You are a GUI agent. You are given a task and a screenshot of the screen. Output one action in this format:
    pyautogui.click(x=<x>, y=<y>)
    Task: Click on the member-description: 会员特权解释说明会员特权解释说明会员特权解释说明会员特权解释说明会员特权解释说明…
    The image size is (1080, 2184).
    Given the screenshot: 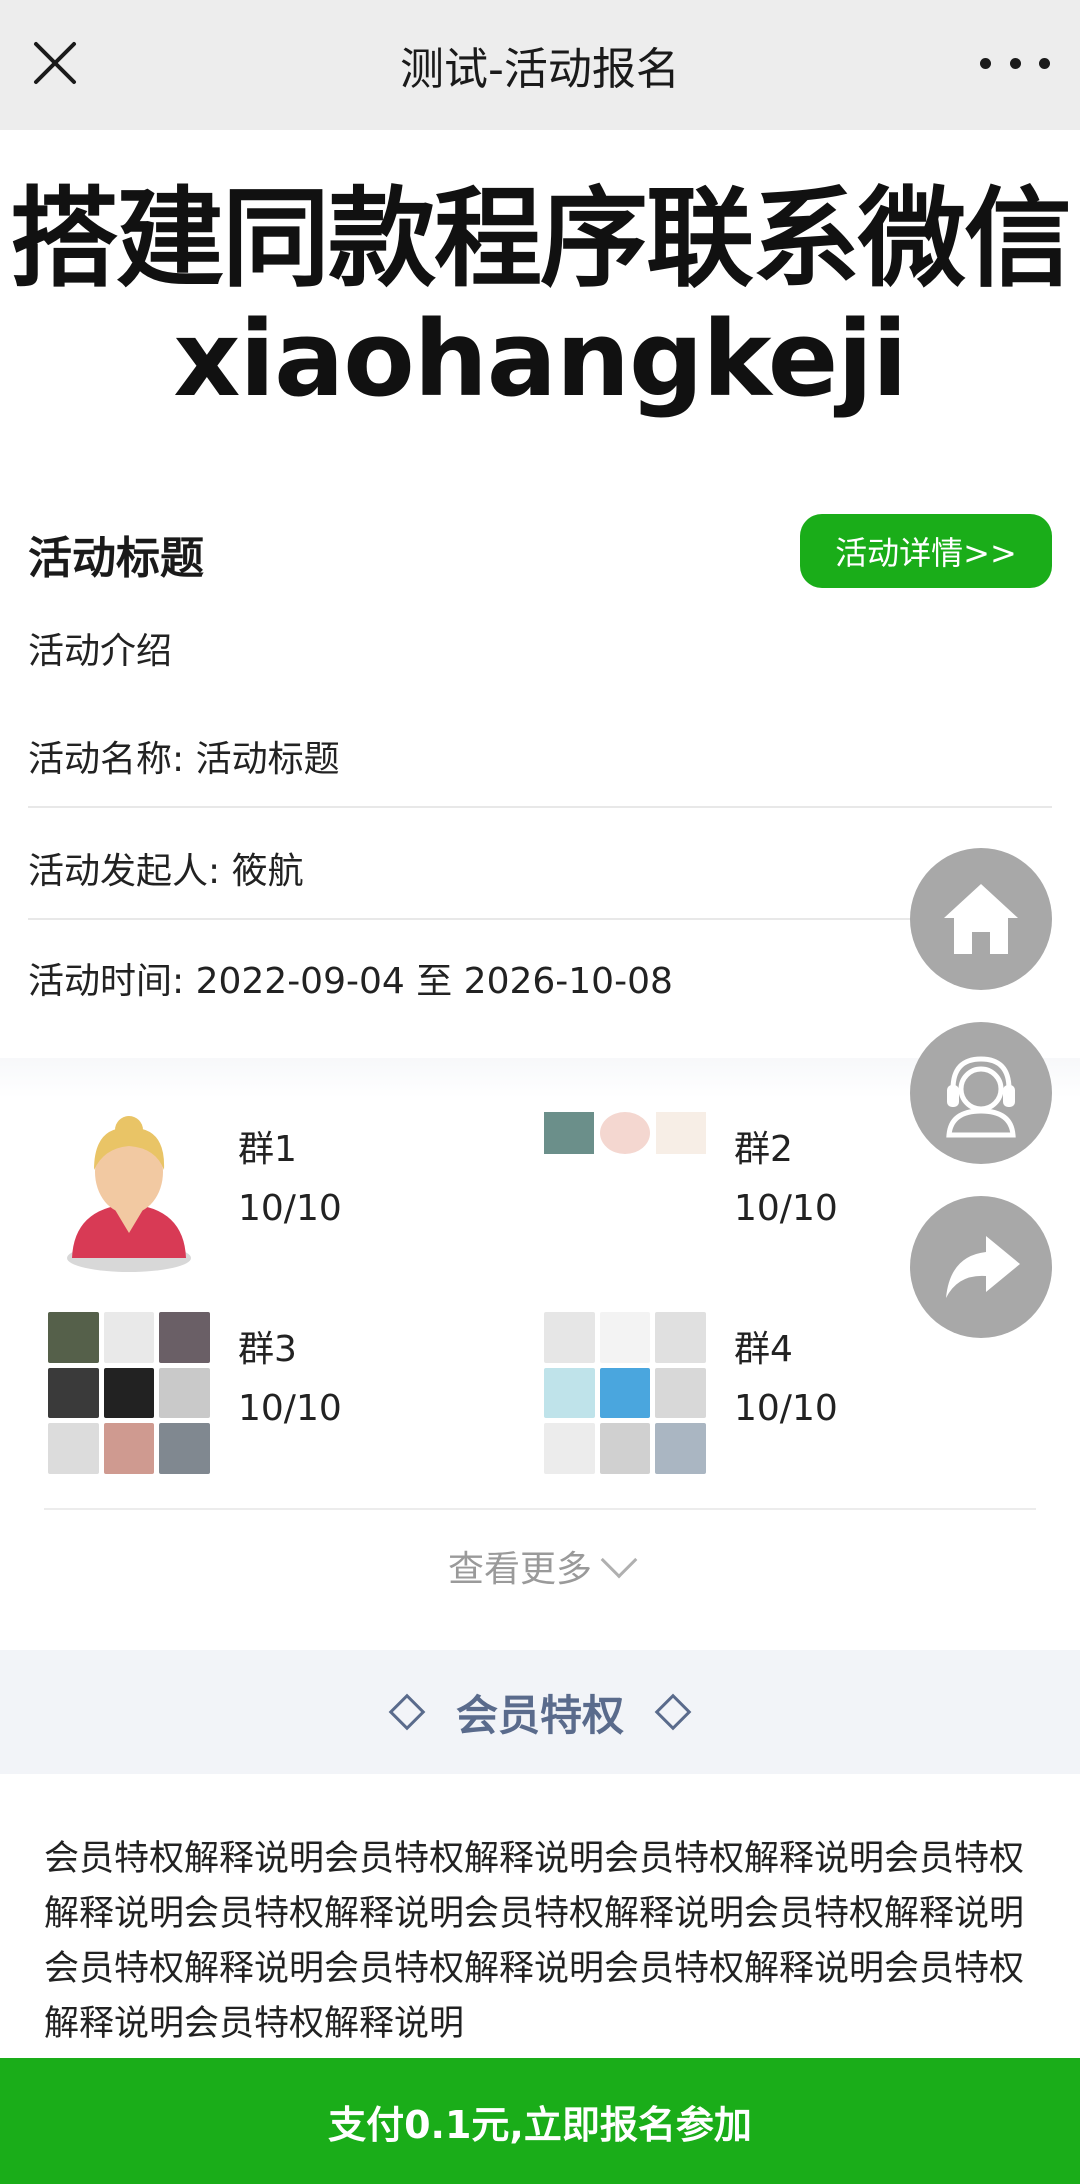 What is the action you would take?
    pyautogui.click(x=534, y=1941)
    